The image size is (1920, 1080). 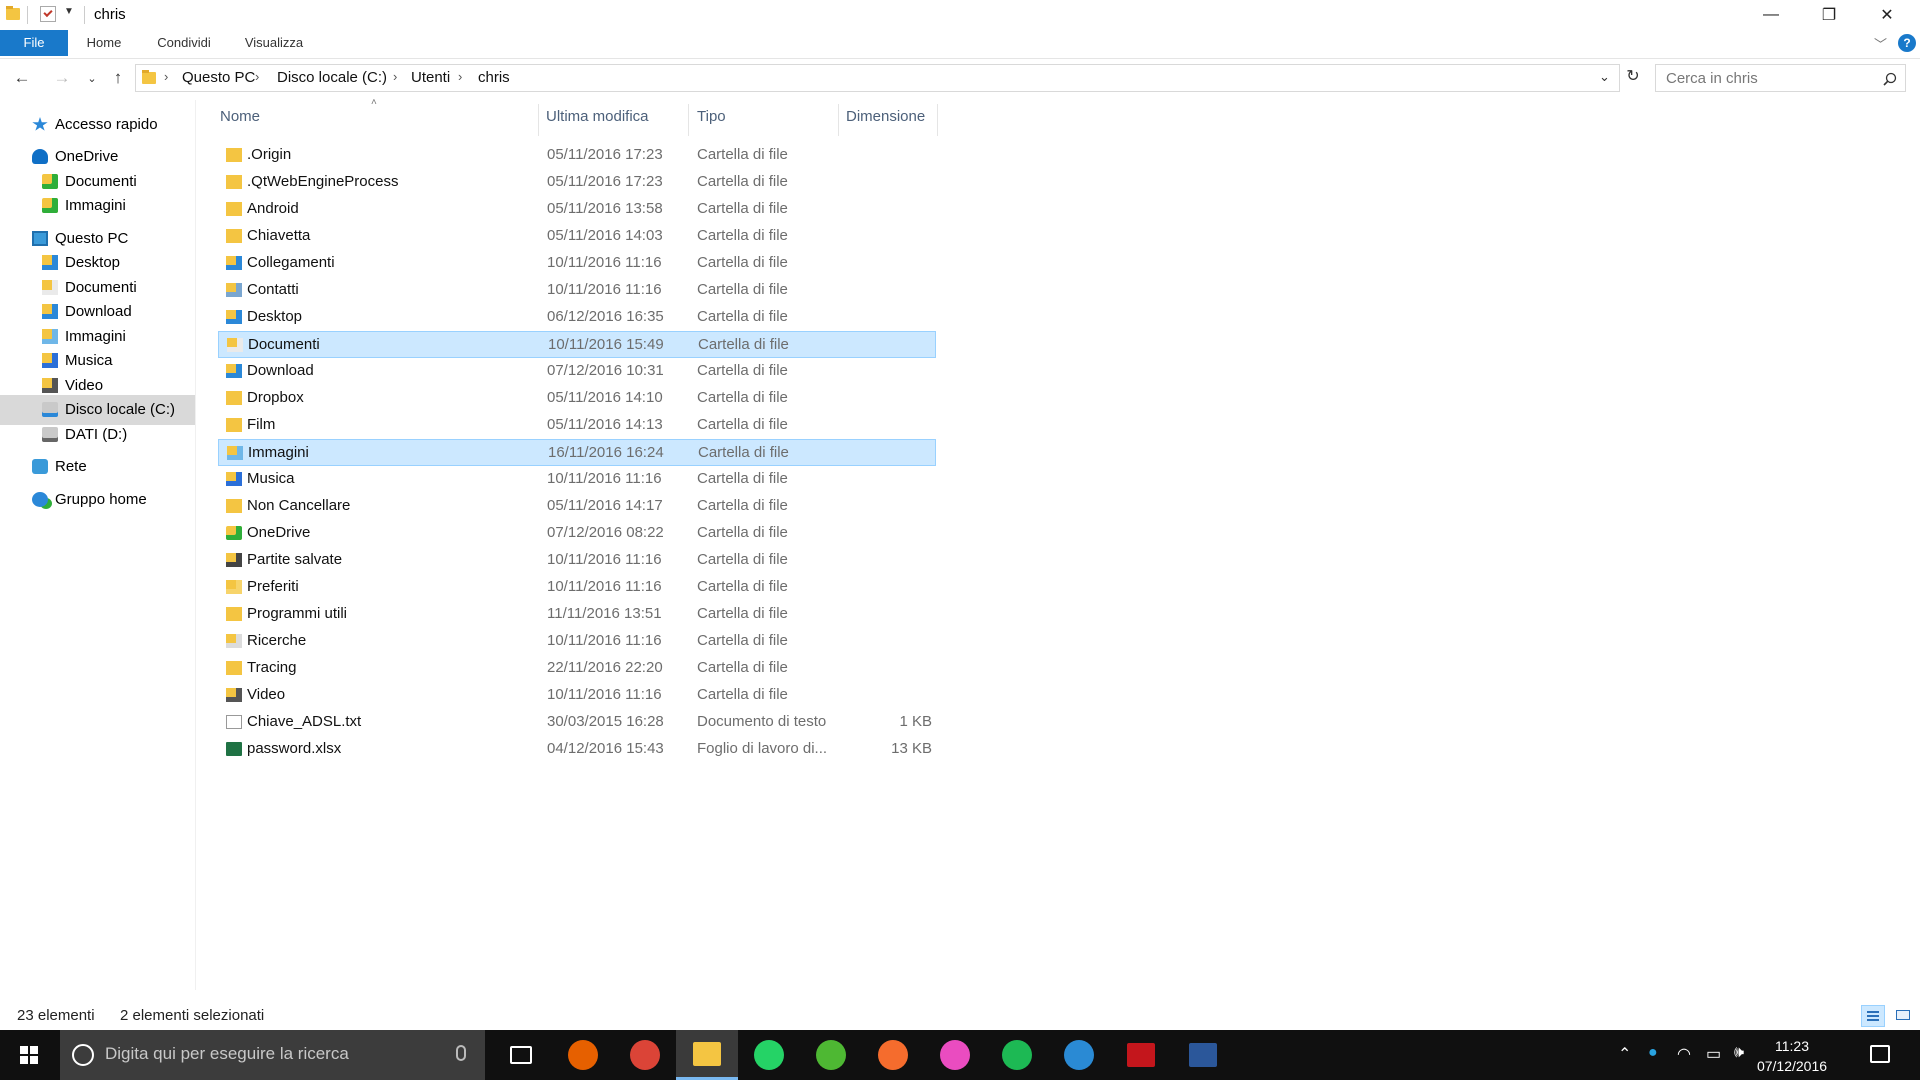 I want to click on table-row: Download 07/12/2016 10:31 Cartella di file, so click(x=577, y=371).